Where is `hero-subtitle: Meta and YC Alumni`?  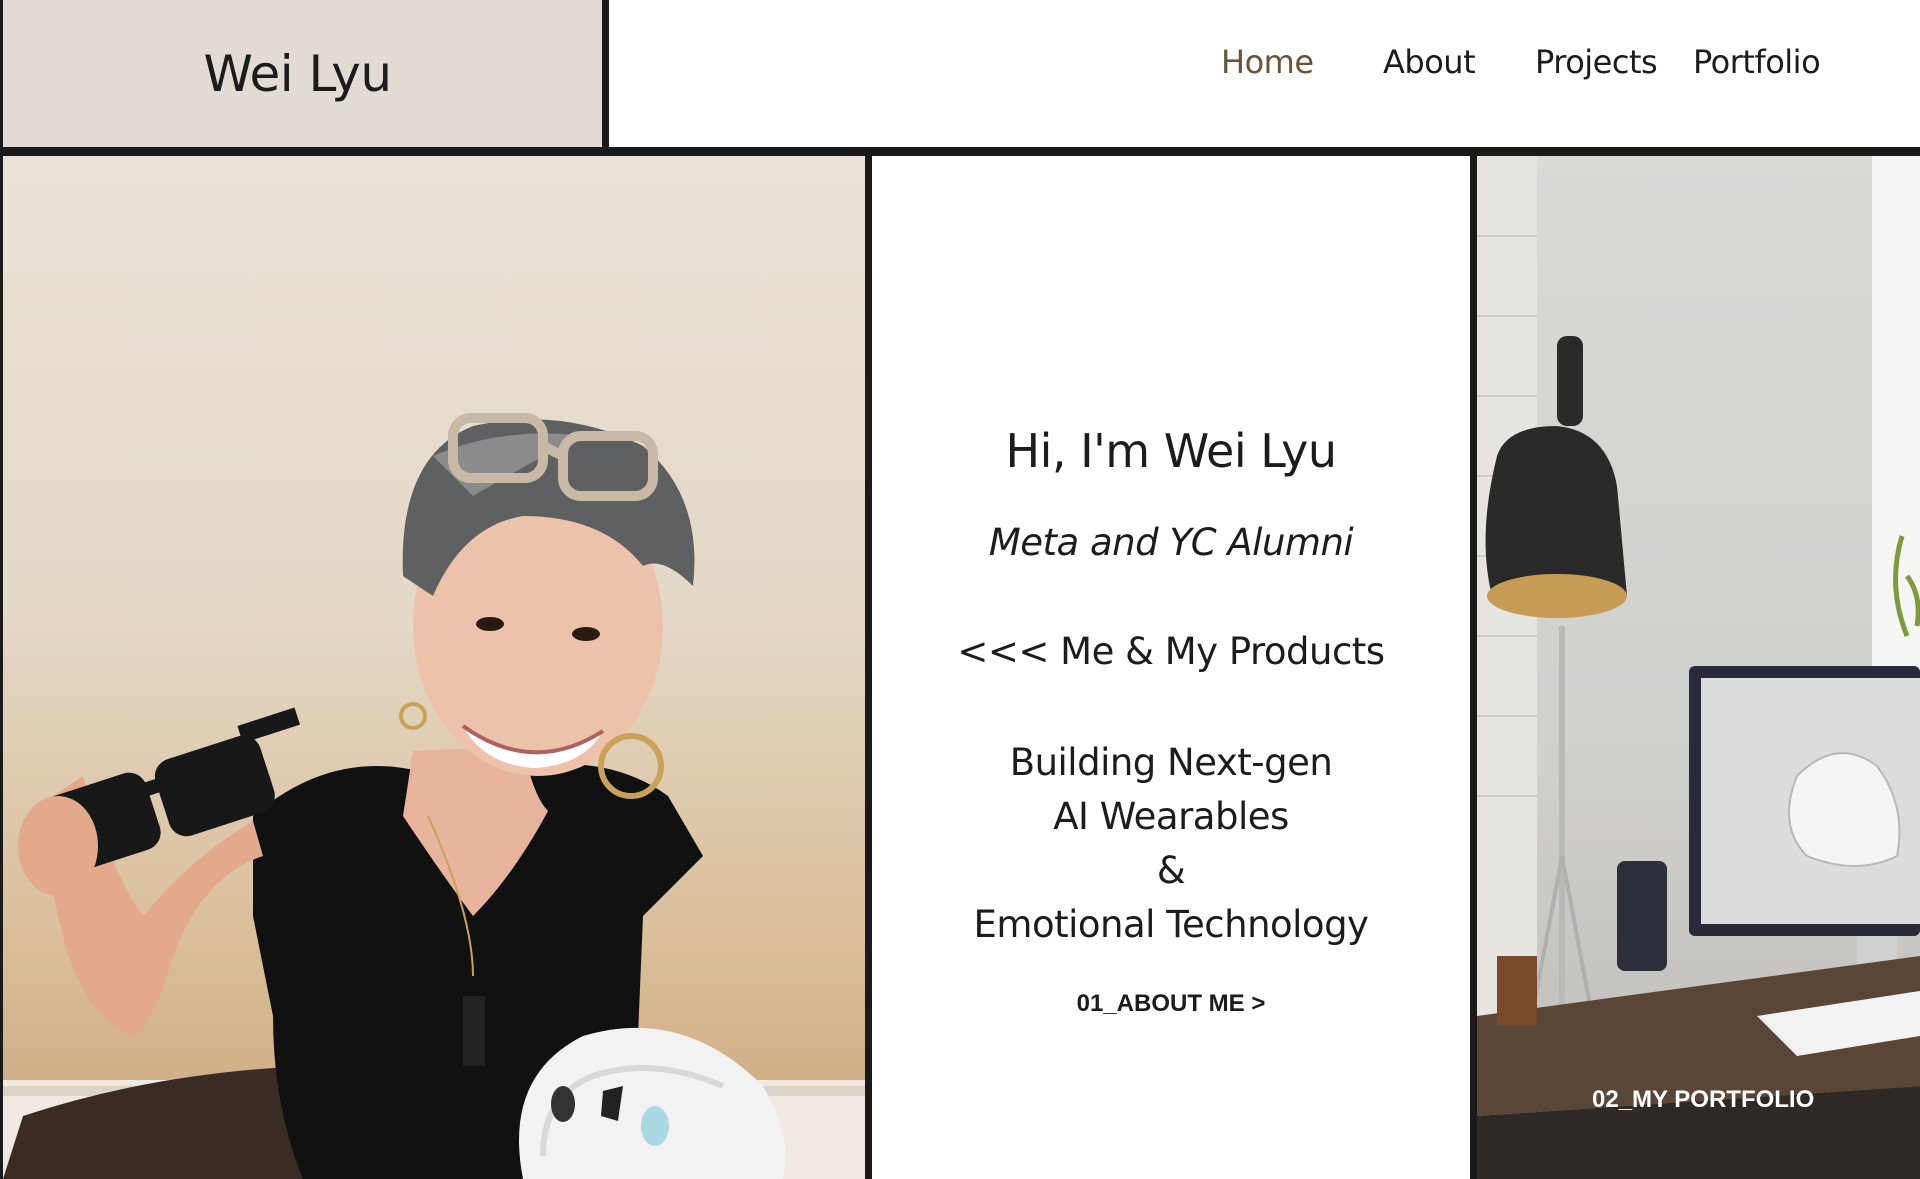
hero-subtitle: Meta and YC Alumni is located at coordinates (1171, 542).